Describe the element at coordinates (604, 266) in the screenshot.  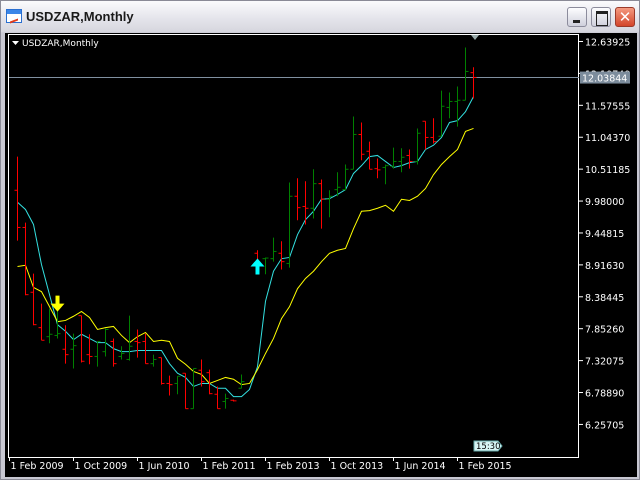
I see `y-tick-label: 8.91630` at that location.